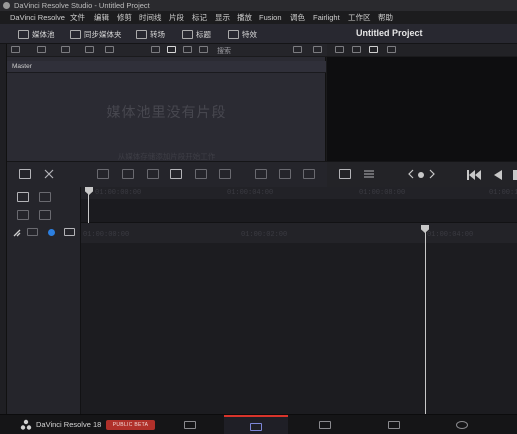  What do you see at coordinates (432, 175) in the screenshot?
I see `next-marker-icon` at bounding box center [432, 175].